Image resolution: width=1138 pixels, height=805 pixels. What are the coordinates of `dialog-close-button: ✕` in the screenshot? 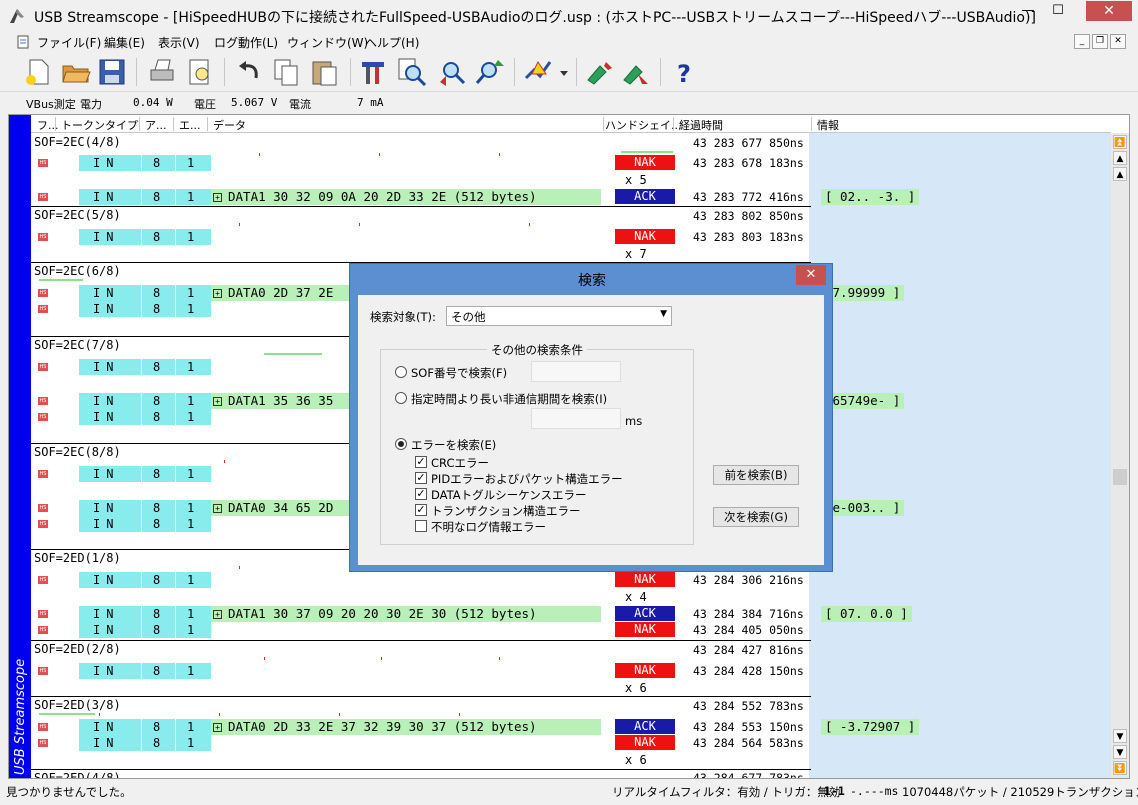 It's located at (811, 275).